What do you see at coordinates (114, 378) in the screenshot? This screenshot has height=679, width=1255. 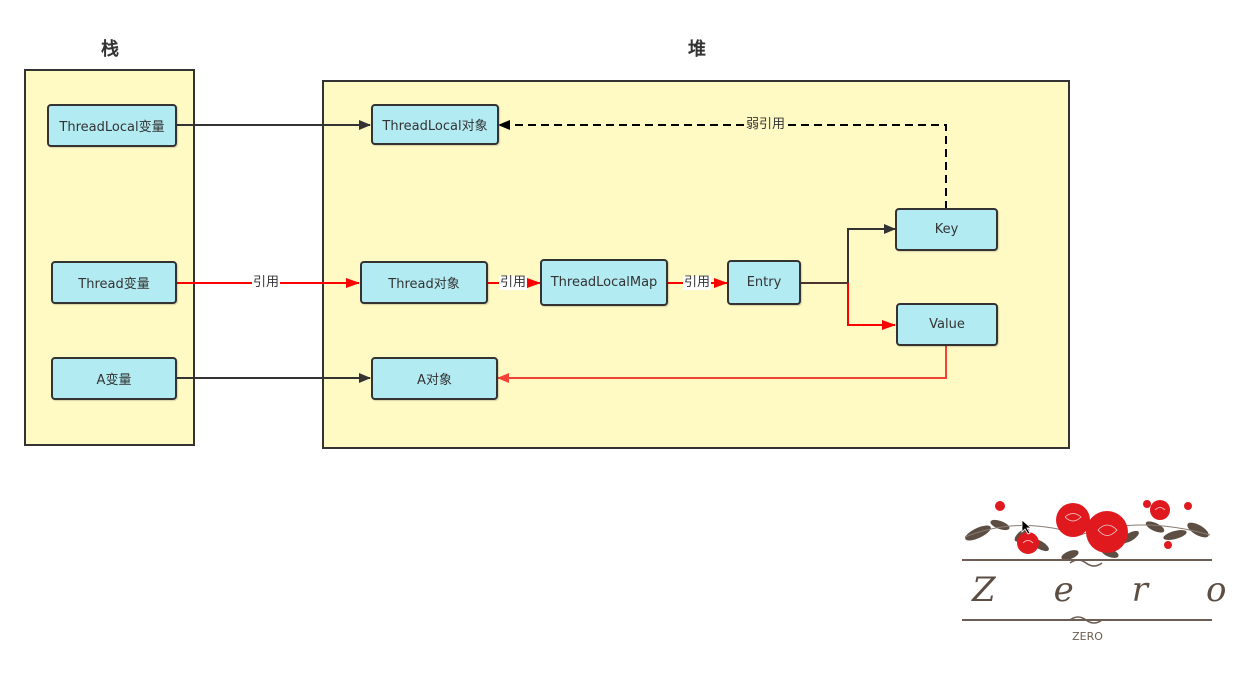 I see `node-a-var: A变量` at bounding box center [114, 378].